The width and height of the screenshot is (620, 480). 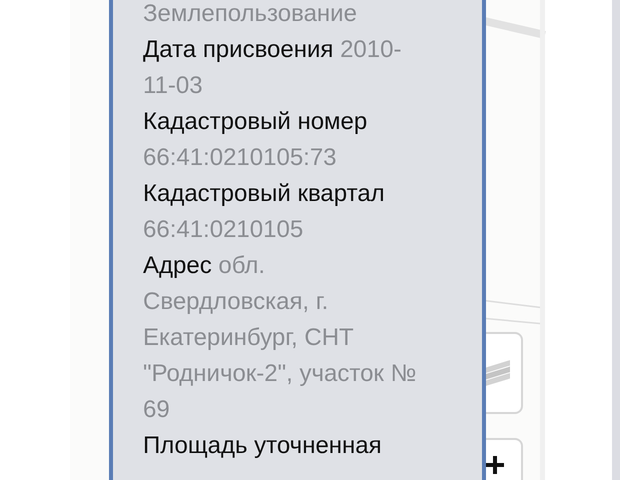 What do you see at coordinates (495, 465) in the screenshot?
I see `plus-icon` at bounding box center [495, 465].